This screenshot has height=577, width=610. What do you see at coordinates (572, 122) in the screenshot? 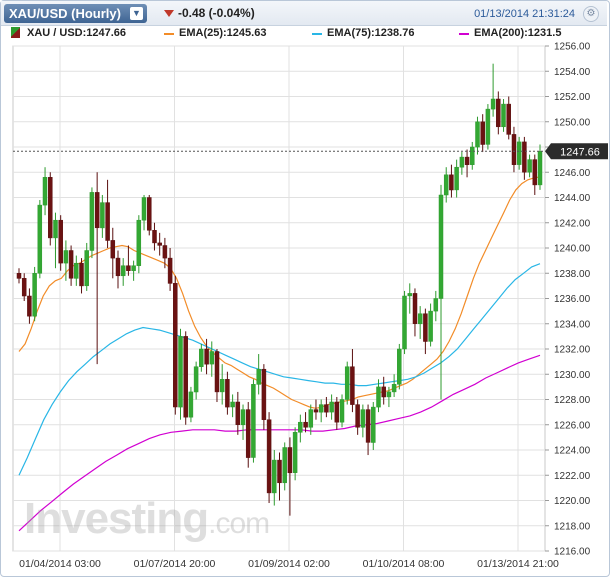
I see `y-tick-label: 1250.00` at bounding box center [572, 122].